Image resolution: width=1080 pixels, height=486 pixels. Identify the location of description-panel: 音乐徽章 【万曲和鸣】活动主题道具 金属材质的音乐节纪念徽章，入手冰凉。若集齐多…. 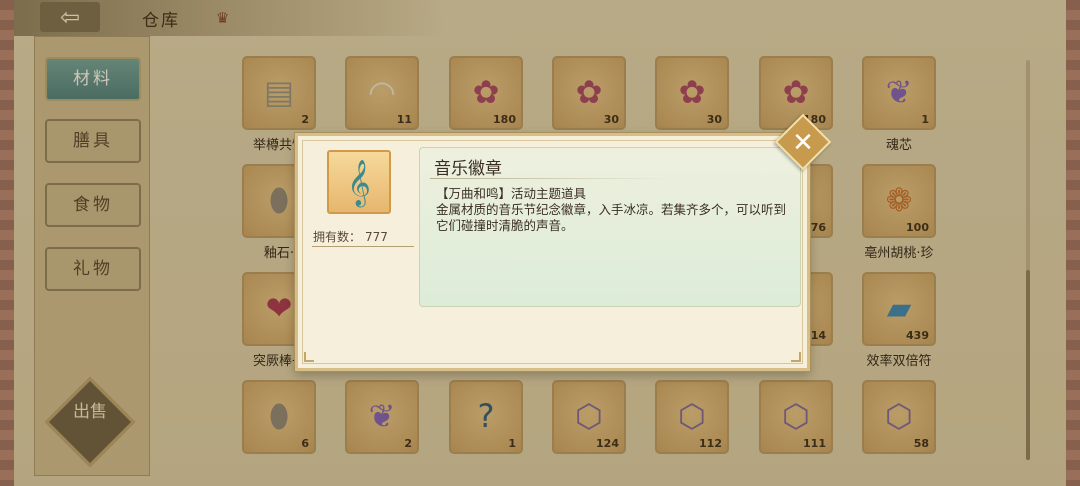
(610, 227).